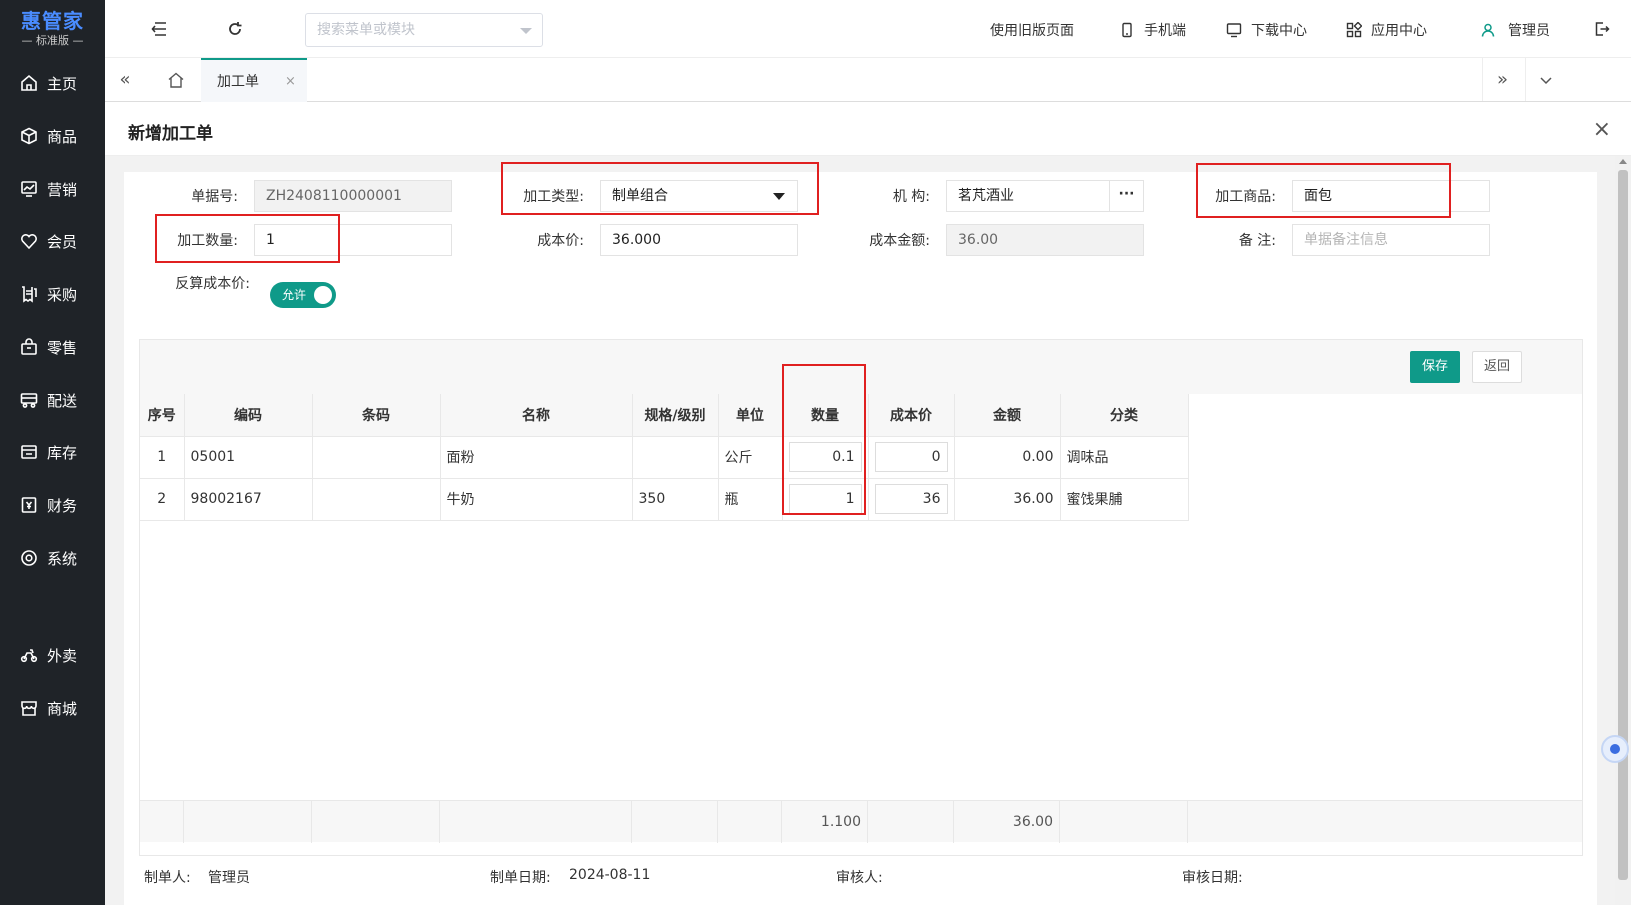  Describe the element at coordinates (176, 79) in the screenshot. I see `tab-home` at that location.